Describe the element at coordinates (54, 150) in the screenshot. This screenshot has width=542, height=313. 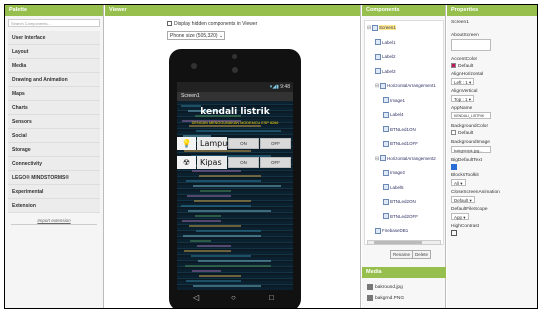
I see `palette-category: Storage` at that location.